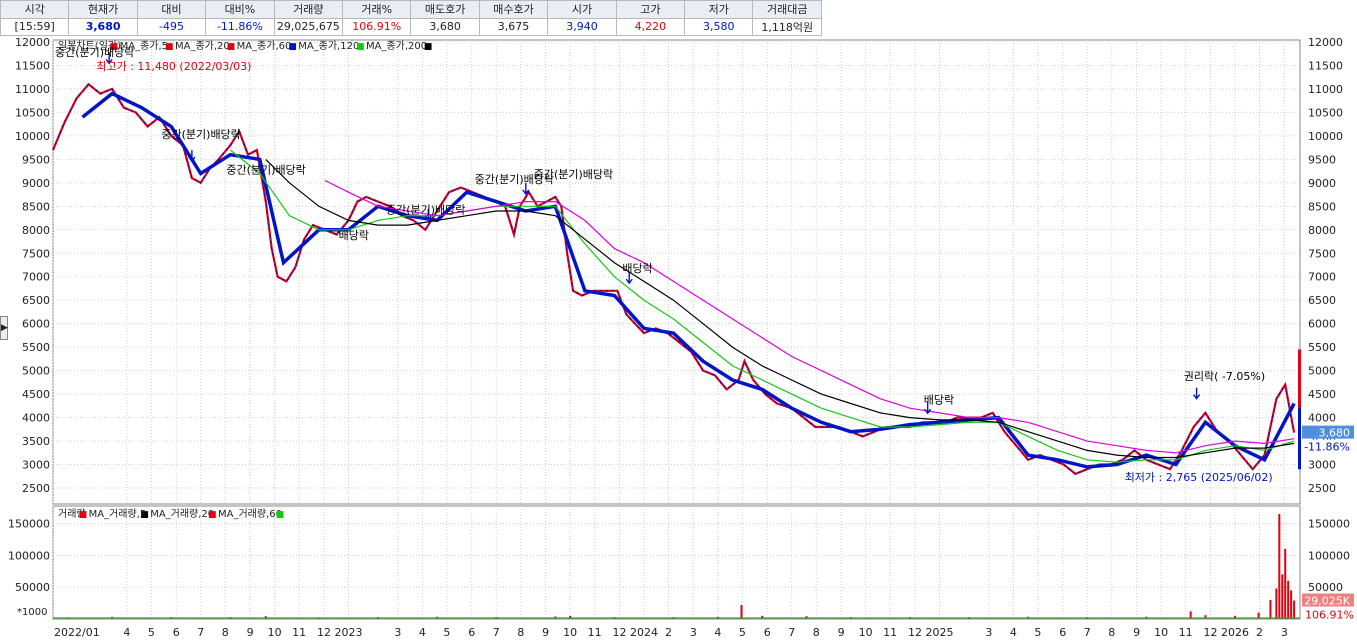  Describe the element at coordinates (36, 277) in the screenshot. I see `y-tick-label-left: 7000` at that location.